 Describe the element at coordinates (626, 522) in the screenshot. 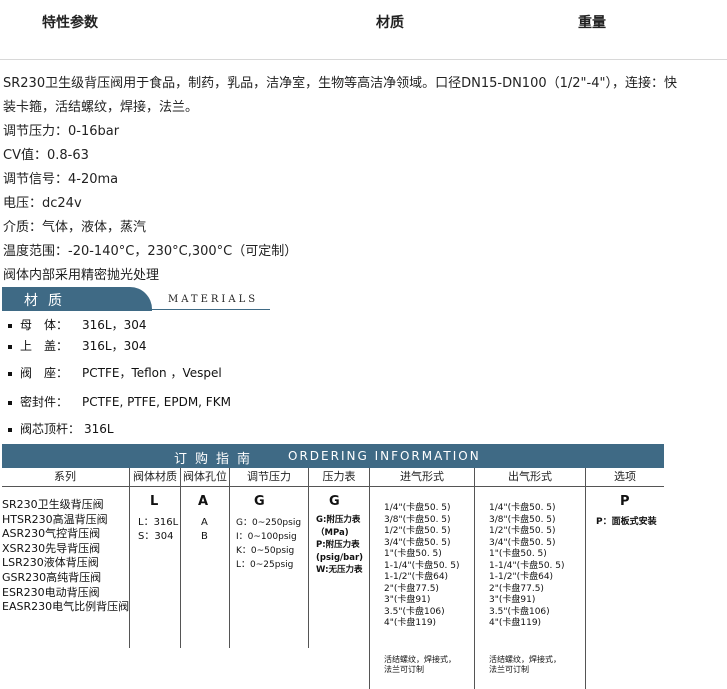

I see `option-item: P：面板式安装` at that location.